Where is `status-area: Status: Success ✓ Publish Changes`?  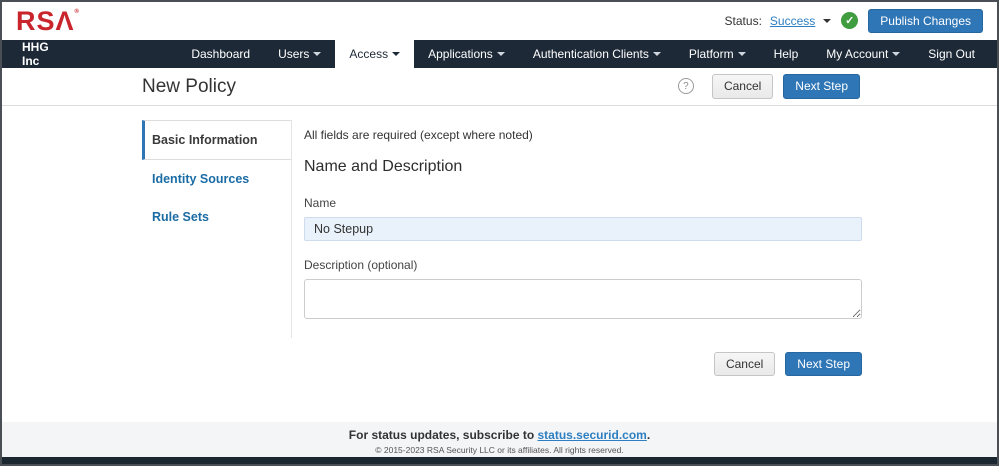
status-area: Status: Success ✓ Publish Changes is located at coordinates (853, 21).